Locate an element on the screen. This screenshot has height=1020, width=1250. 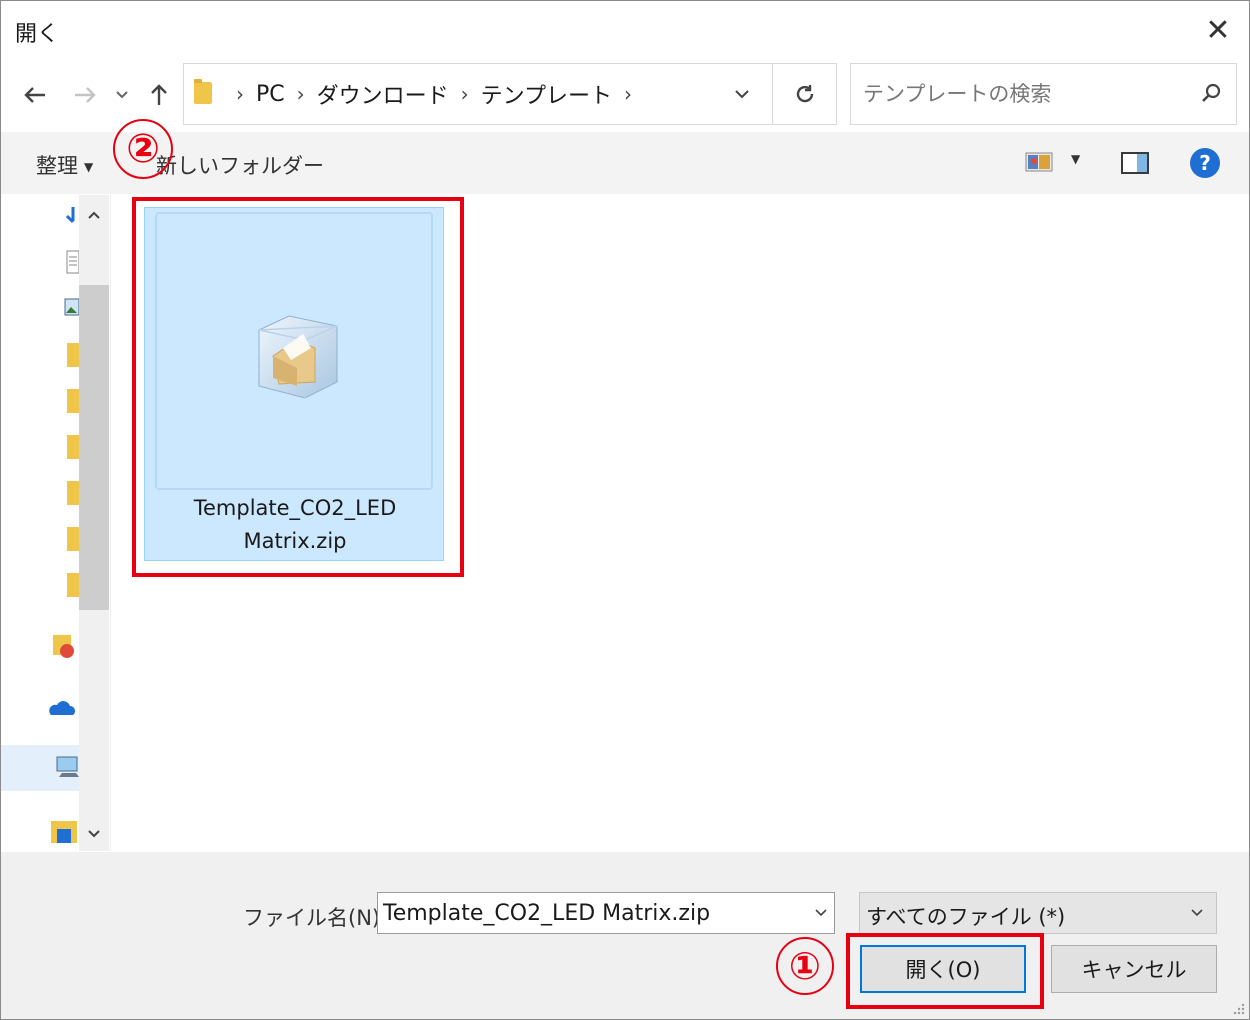
dialog-title: 開く is located at coordinates (37, 34).